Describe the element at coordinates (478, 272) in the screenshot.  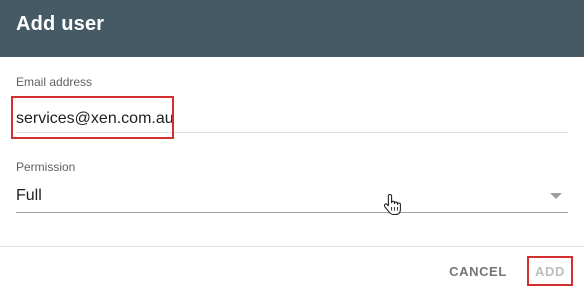
I see `cancel-button: CANCEL` at that location.